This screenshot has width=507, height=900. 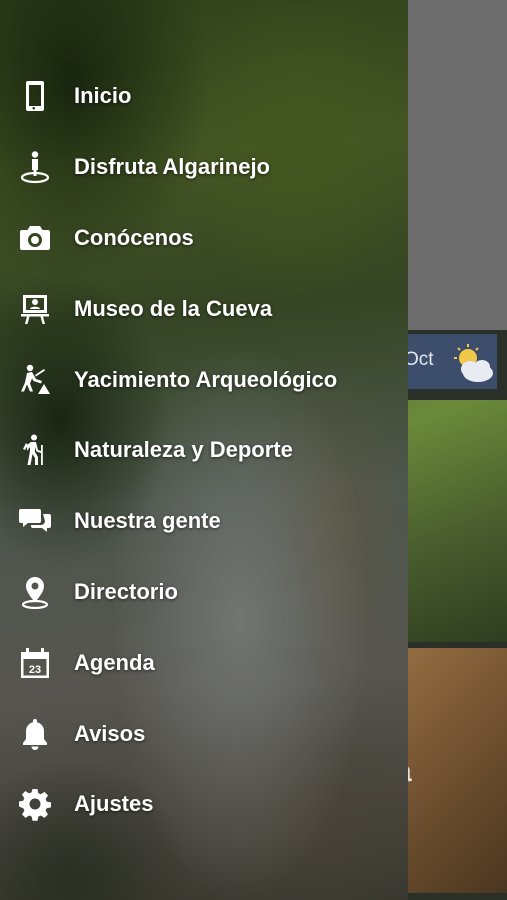 I want to click on camera-icon, so click(x=35, y=238).